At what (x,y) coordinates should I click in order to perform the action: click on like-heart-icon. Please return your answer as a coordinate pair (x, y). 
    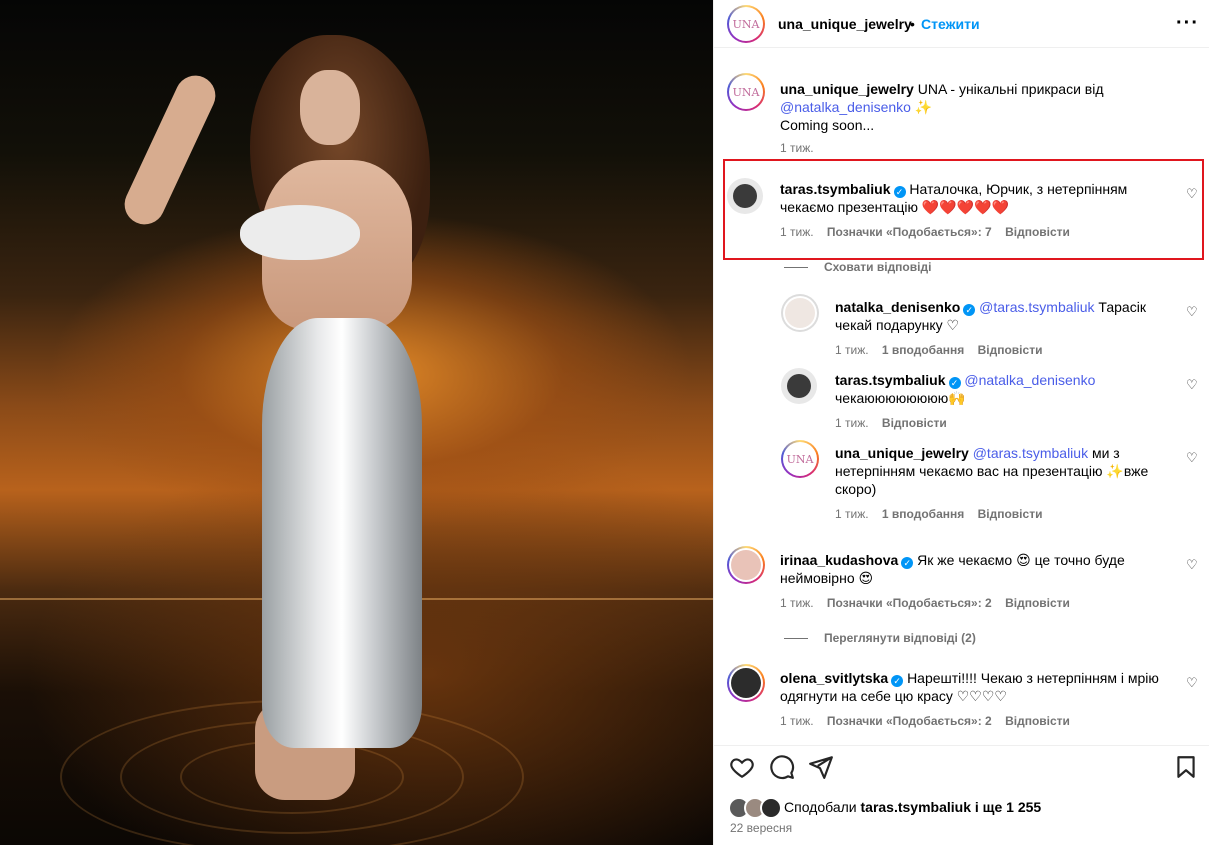
    Looking at the image, I should click on (742, 767).